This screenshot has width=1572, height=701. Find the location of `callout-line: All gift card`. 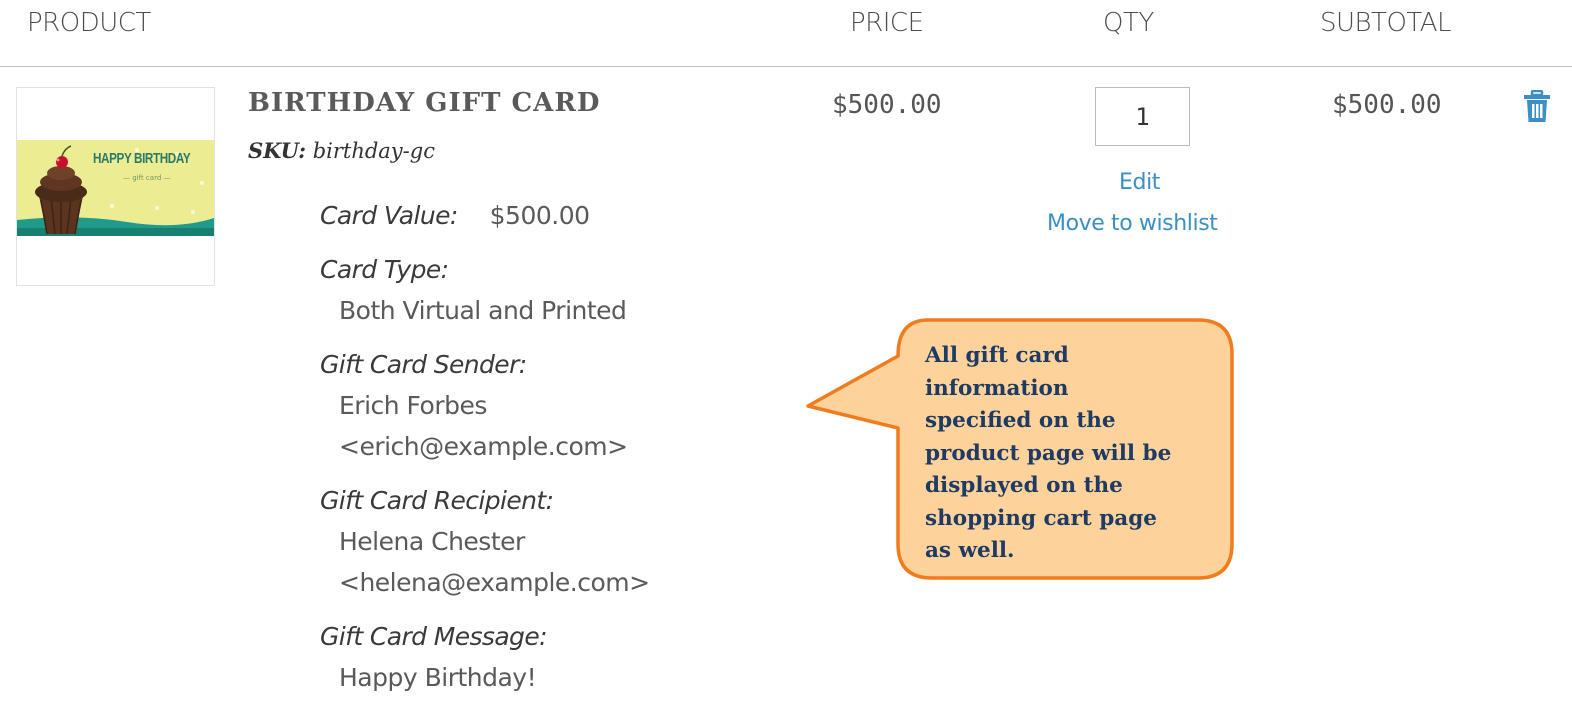

callout-line: All gift card is located at coordinates (997, 355).